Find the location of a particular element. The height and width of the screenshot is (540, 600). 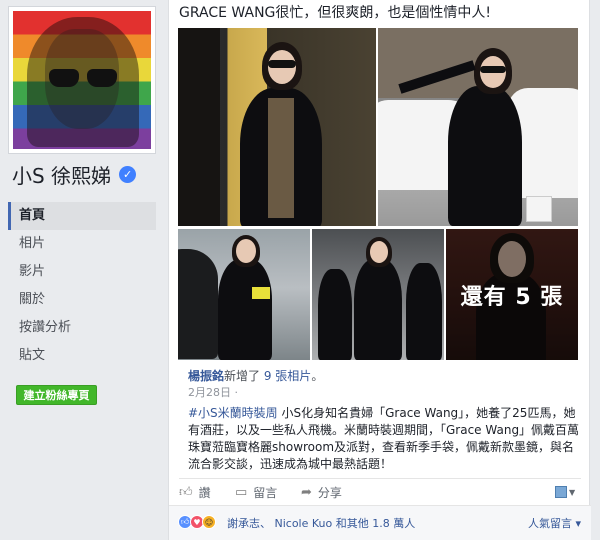

like-label: 讚 is located at coordinates (204, 493).